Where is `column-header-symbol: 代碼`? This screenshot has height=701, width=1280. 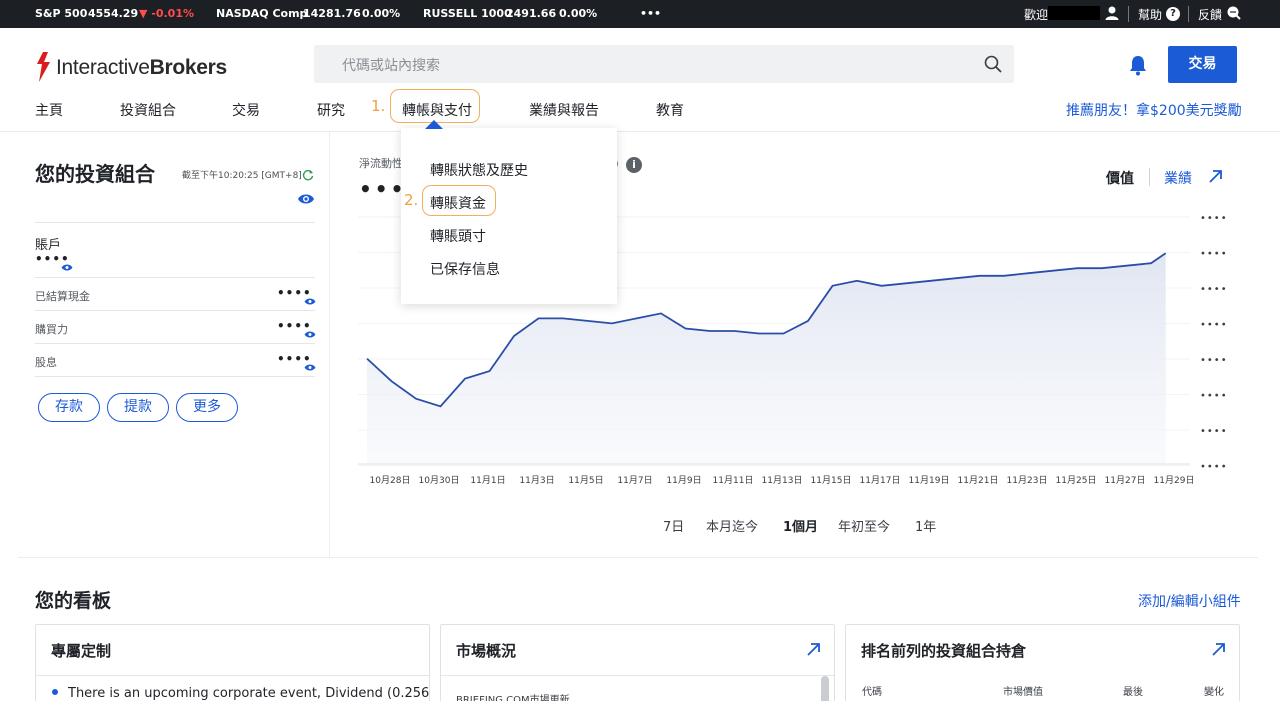
column-header-symbol: 代碼 is located at coordinates (872, 690).